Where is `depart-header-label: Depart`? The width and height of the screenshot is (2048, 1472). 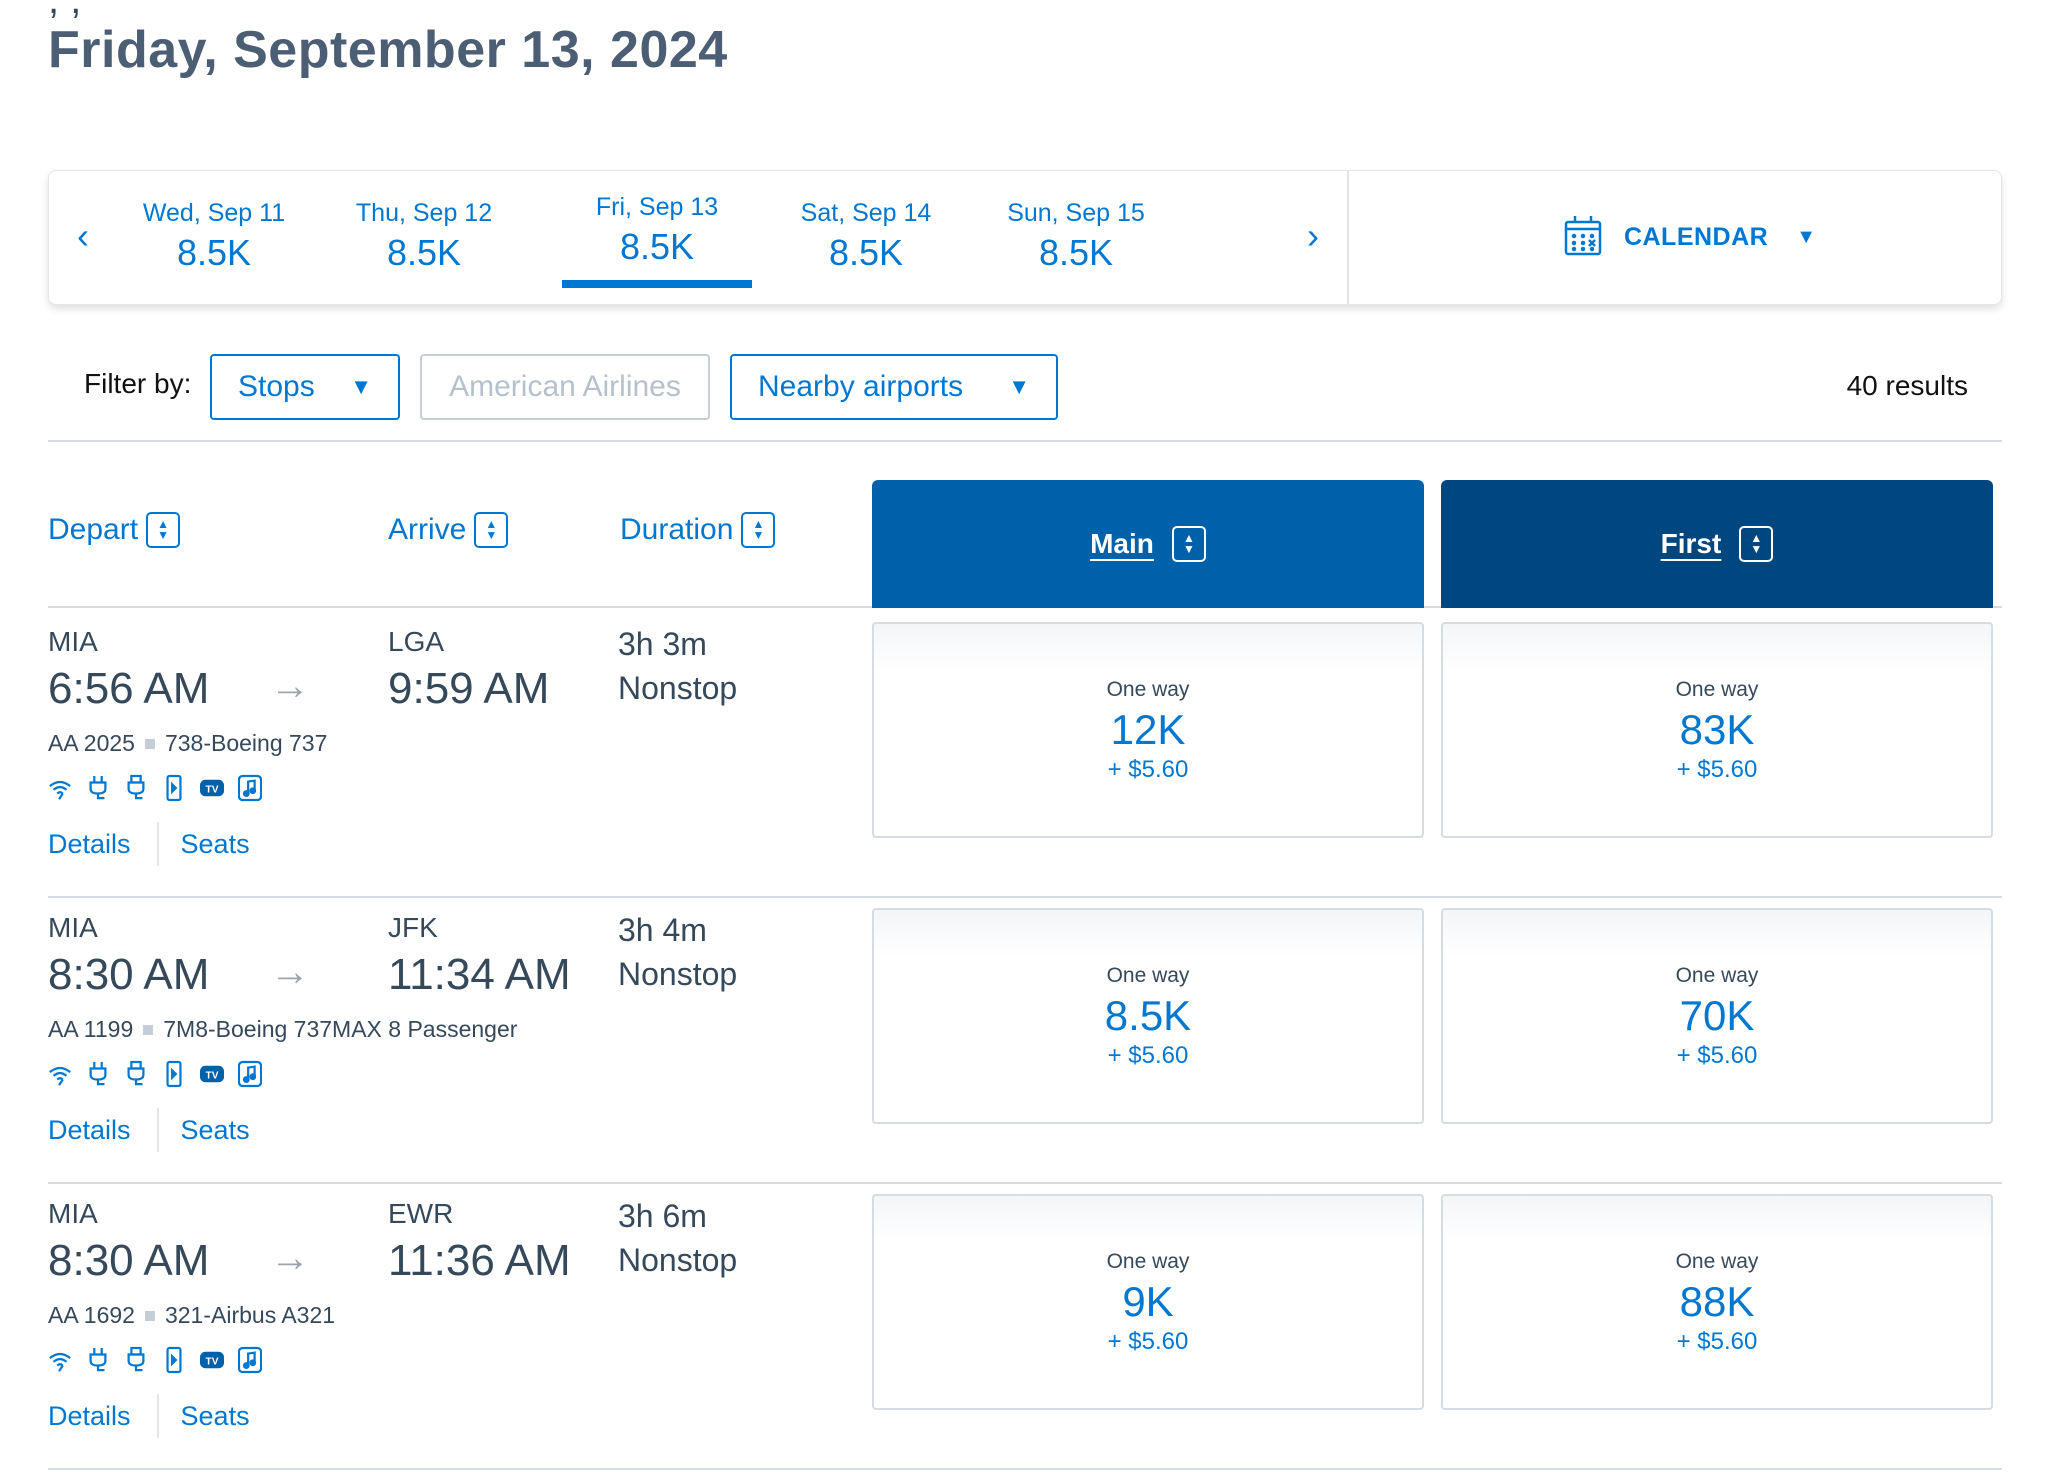
depart-header-label: Depart is located at coordinates (93, 529).